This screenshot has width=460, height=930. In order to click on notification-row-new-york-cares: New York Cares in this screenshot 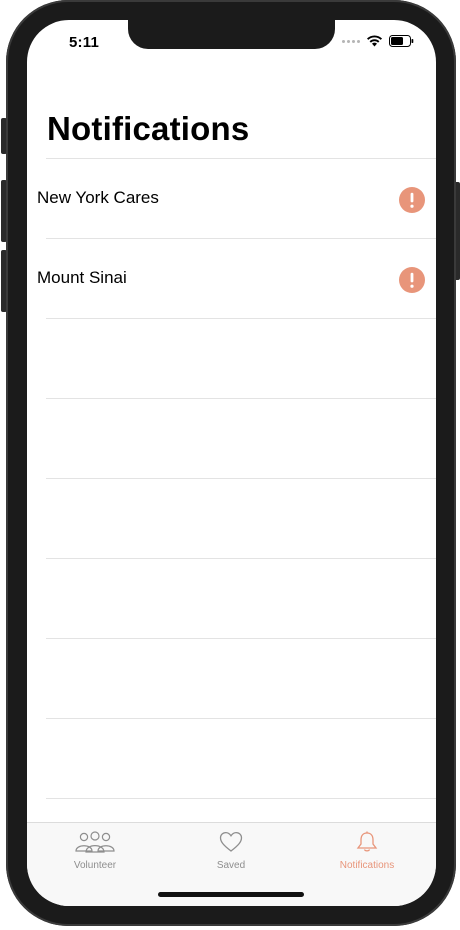, I will do `click(236, 198)`.